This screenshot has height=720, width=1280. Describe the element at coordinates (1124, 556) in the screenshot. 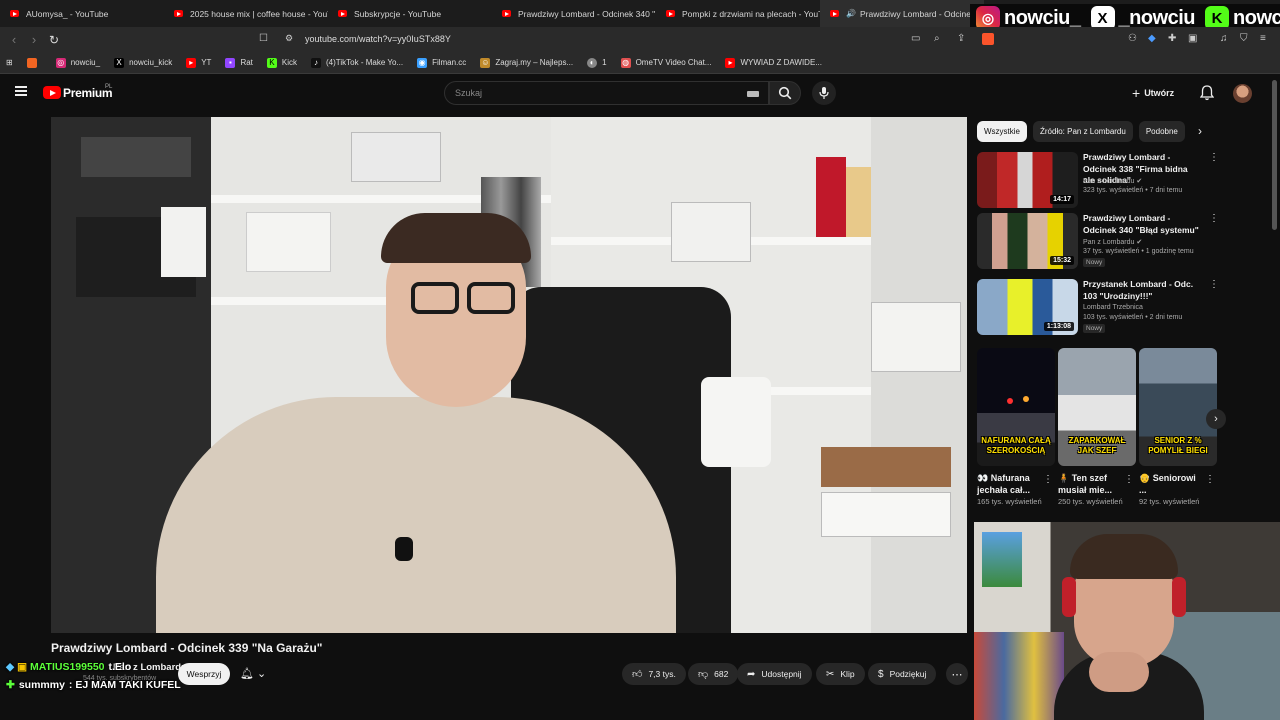

I see `webcam-person-hair` at that location.